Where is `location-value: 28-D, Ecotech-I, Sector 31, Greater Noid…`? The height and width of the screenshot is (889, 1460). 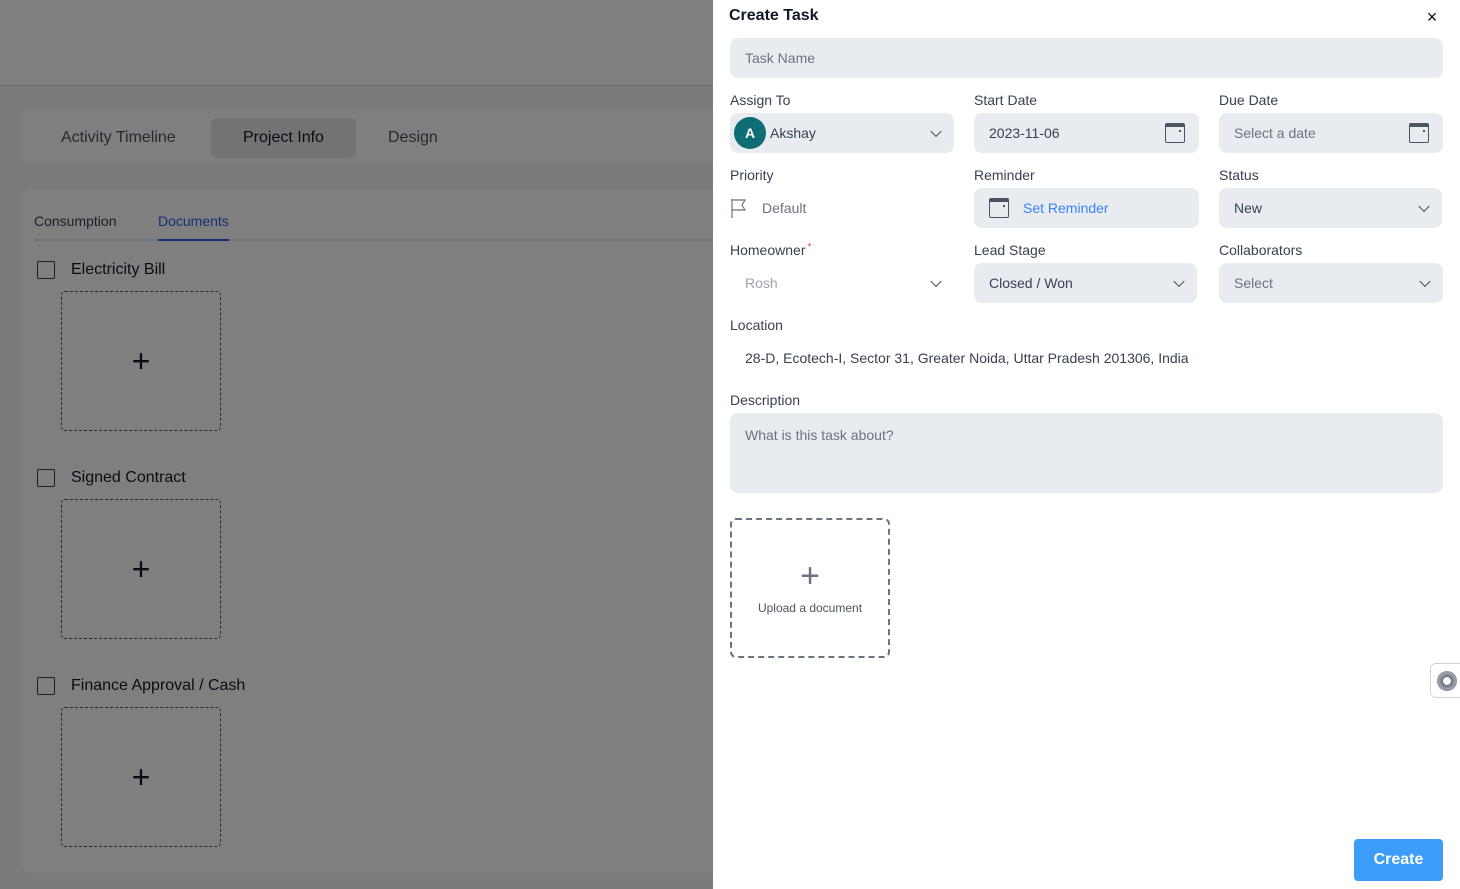
location-value: 28-D, Ecotech-I, Sector 31, Greater Noid… is located at coordinates (967, 358).